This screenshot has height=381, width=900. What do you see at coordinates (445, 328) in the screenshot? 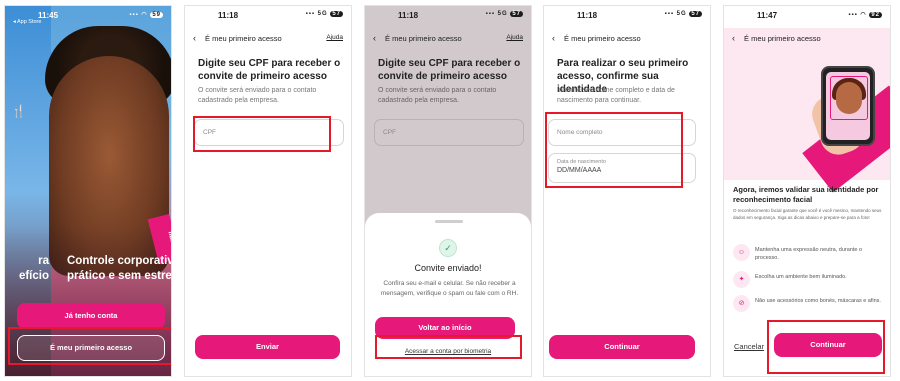
I see `back-to-start-button: Voltar ao início` at bounding box center [445, 328].